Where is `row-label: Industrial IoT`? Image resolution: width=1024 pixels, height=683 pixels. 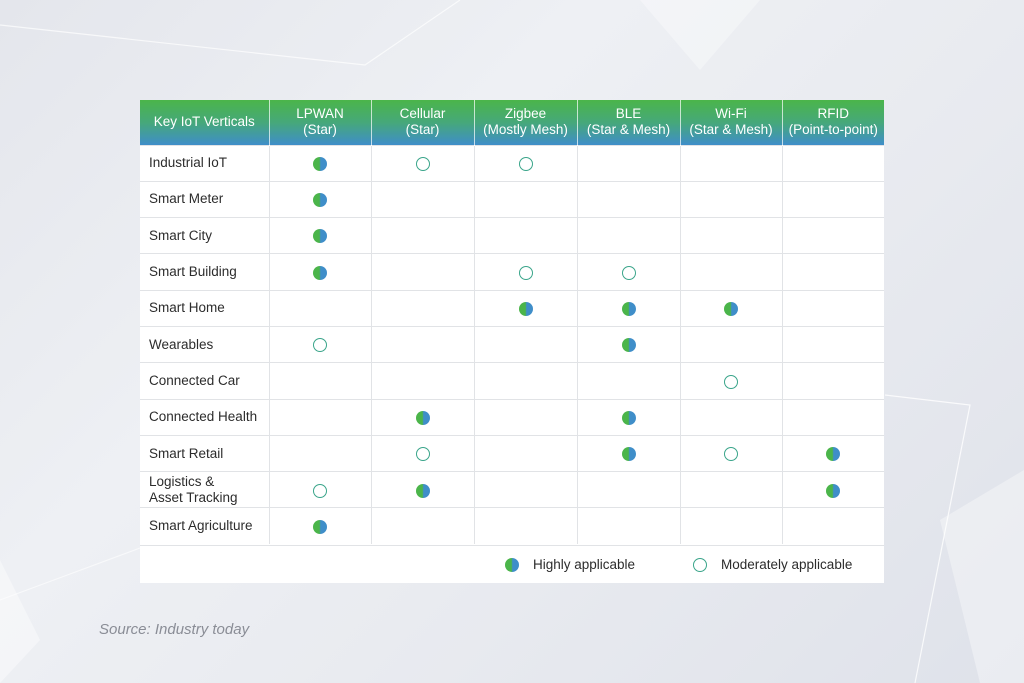 row-label: Industrial IoT is located at coordinates (204, 163).